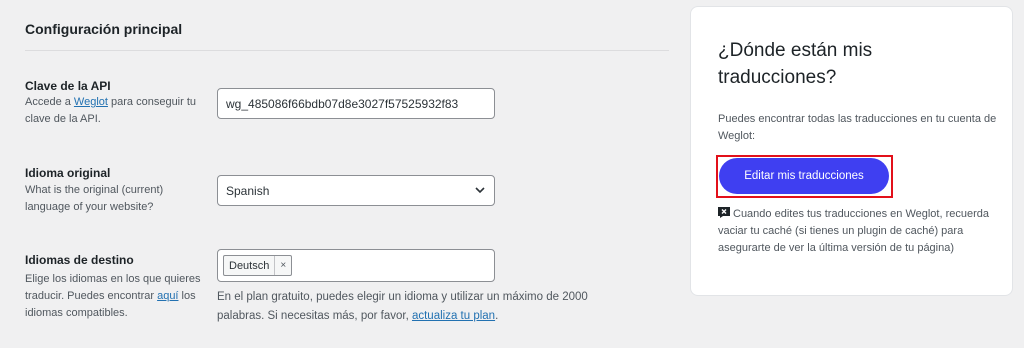 The height and width of the screenshot is (348, 1024). What do you see at coordinates (104, 29) in the screenshot?
I see `section-title: Configuración principal` at bounding box center [104, 29].